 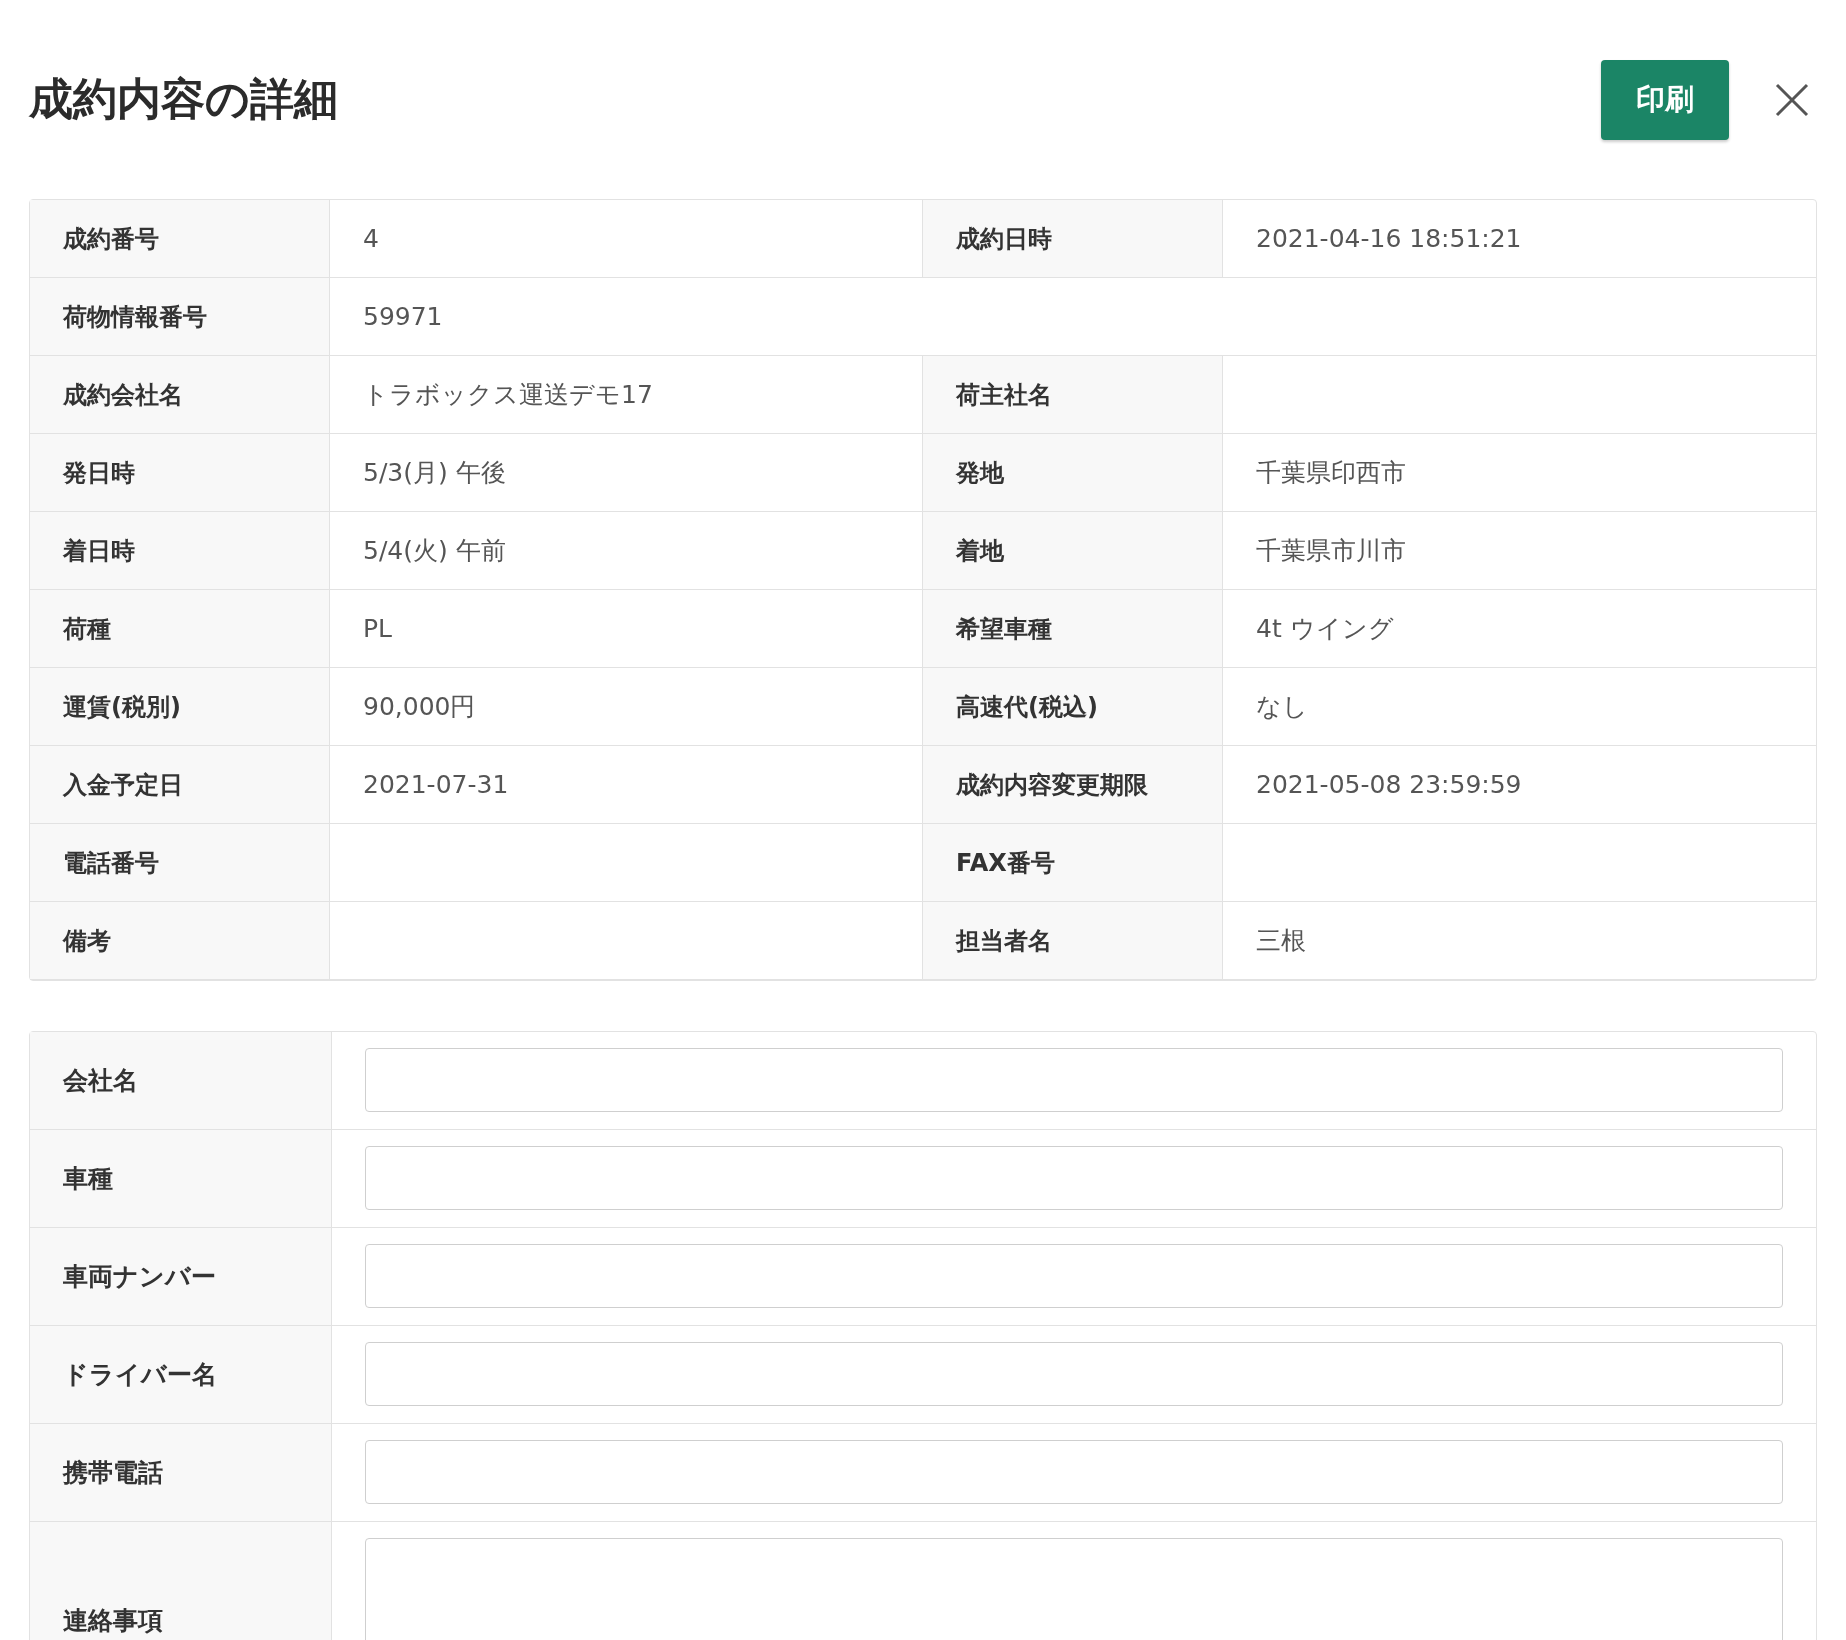 I want to click on field-label: 発地, so click(x=1073, y=473).